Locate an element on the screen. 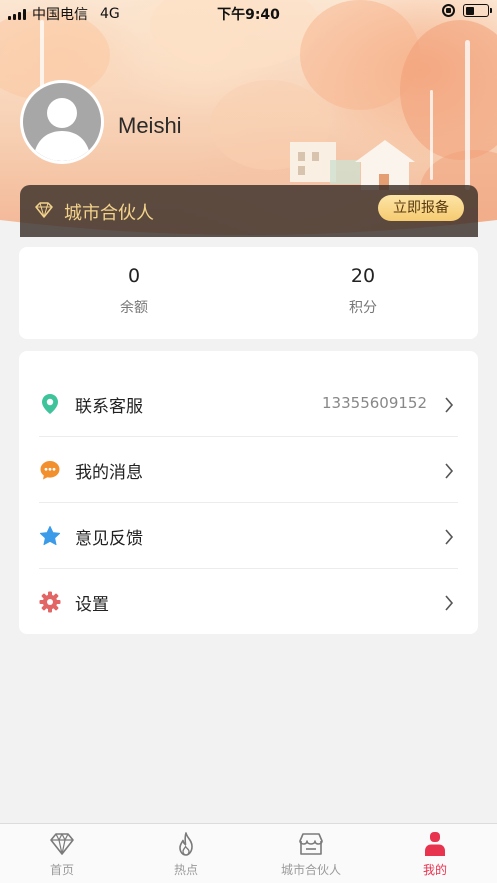 Image resolution: width=497 pixels, height=883 pixels. menu-item-feedback: 意见反馈 is located at coordinates (248, 536).